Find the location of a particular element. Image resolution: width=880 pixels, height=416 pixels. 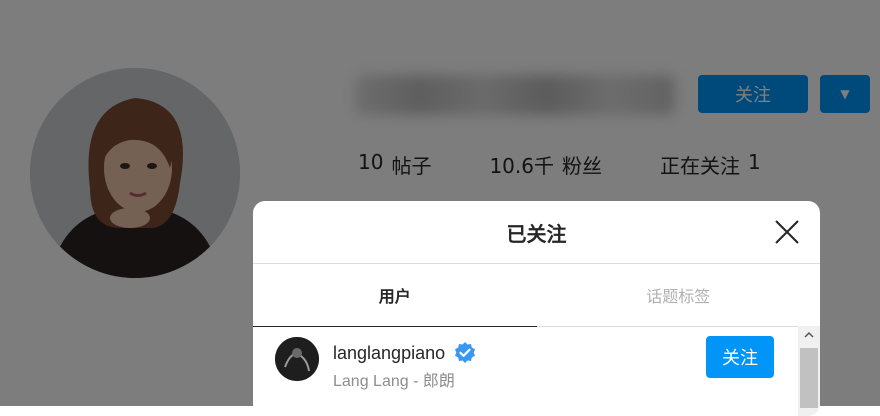

scroll-thumb is located at coordinates (809, 378).